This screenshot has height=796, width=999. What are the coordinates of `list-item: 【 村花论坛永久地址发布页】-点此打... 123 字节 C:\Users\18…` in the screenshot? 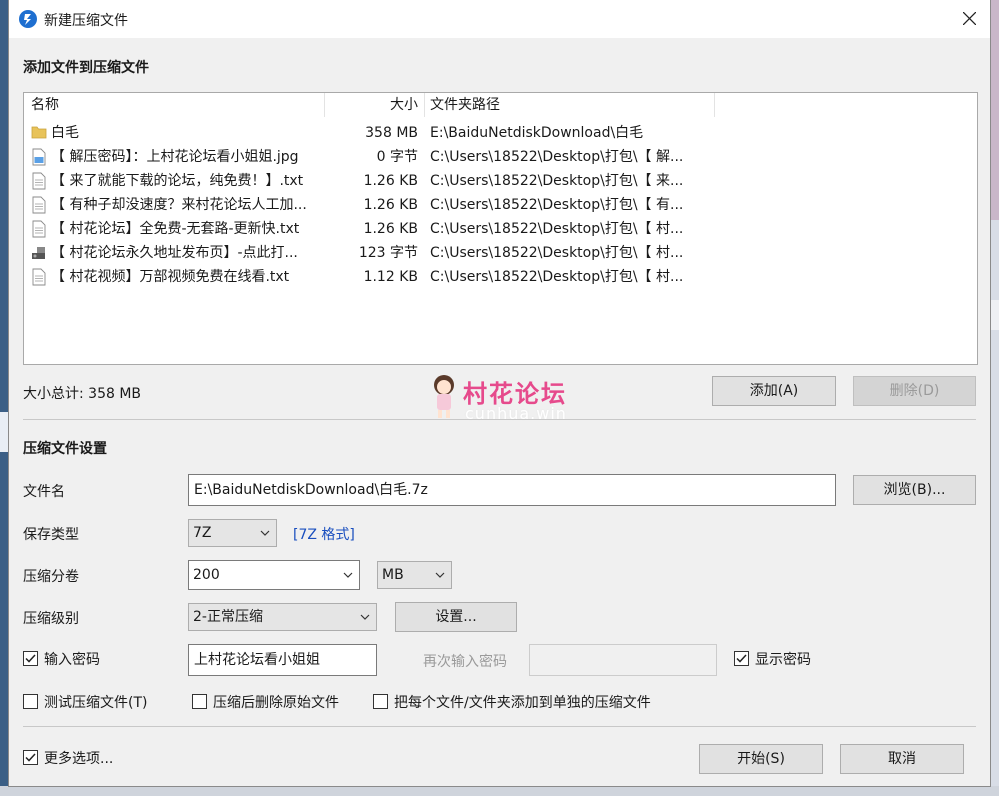 It's located at (500, 253).